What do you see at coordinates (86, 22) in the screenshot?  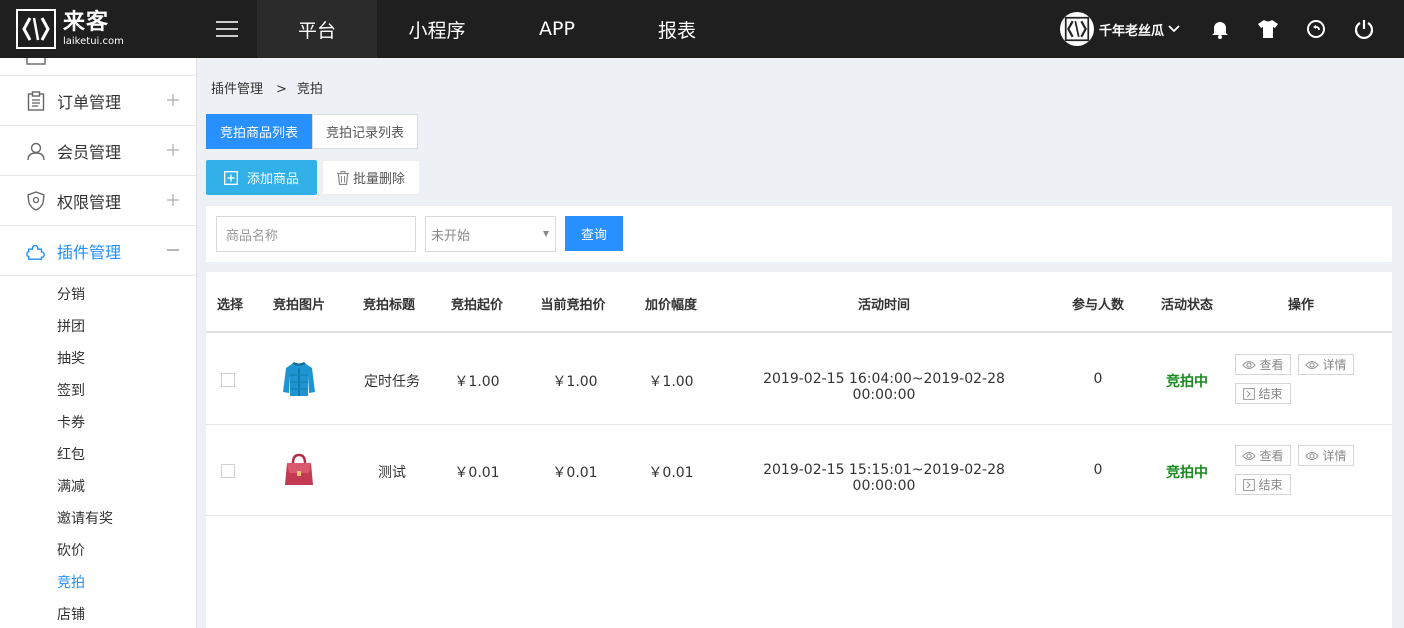 I see `logo-title: 来客` at bounding box center [86, 22].